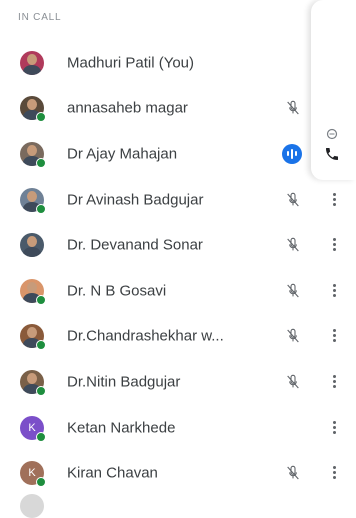  What do you see at coordinates (332, 134) in the screenshot?
I see `ring-icon` at bounding box center [332, 134].